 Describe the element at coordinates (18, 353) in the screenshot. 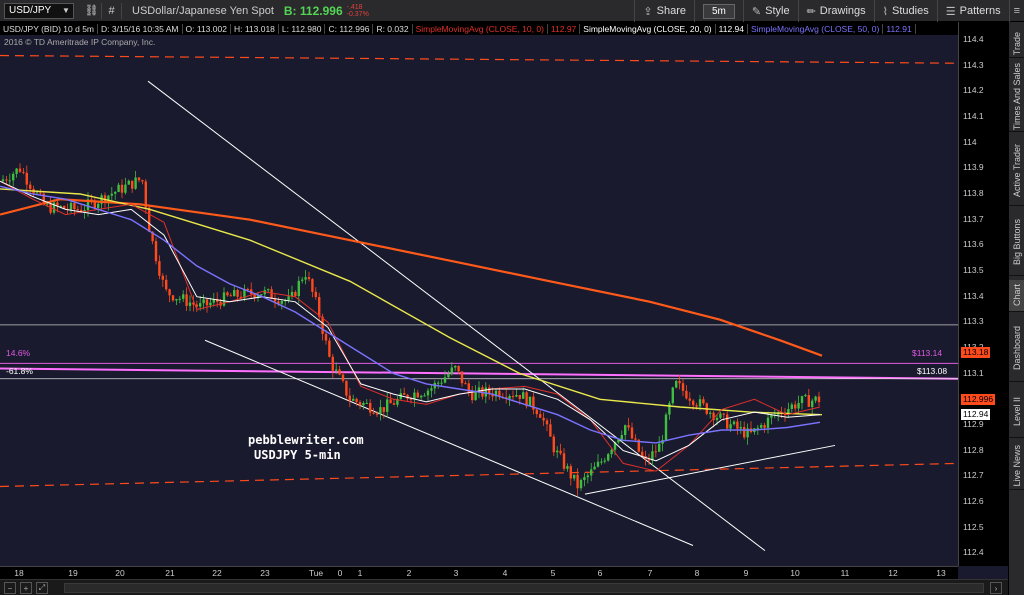

I see `fib-label-146: 14.6%` at that location.